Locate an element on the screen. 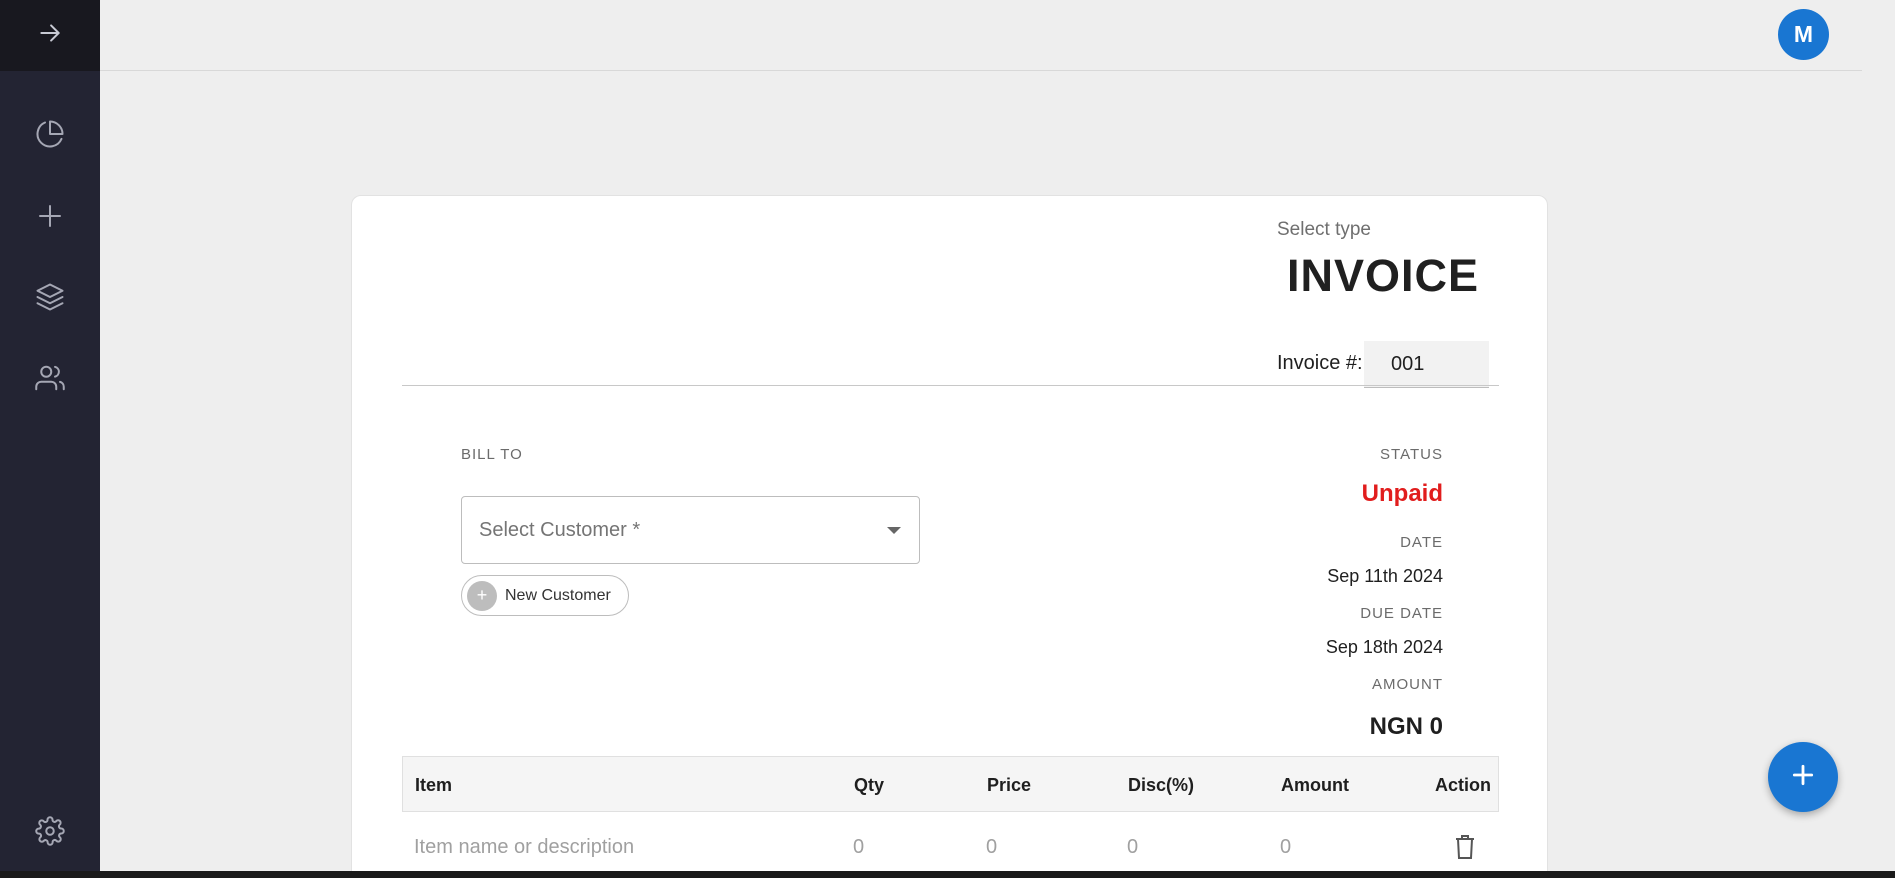 This screenshot has width=1895, height=878. users-icon is located at coordinates (50, 380).